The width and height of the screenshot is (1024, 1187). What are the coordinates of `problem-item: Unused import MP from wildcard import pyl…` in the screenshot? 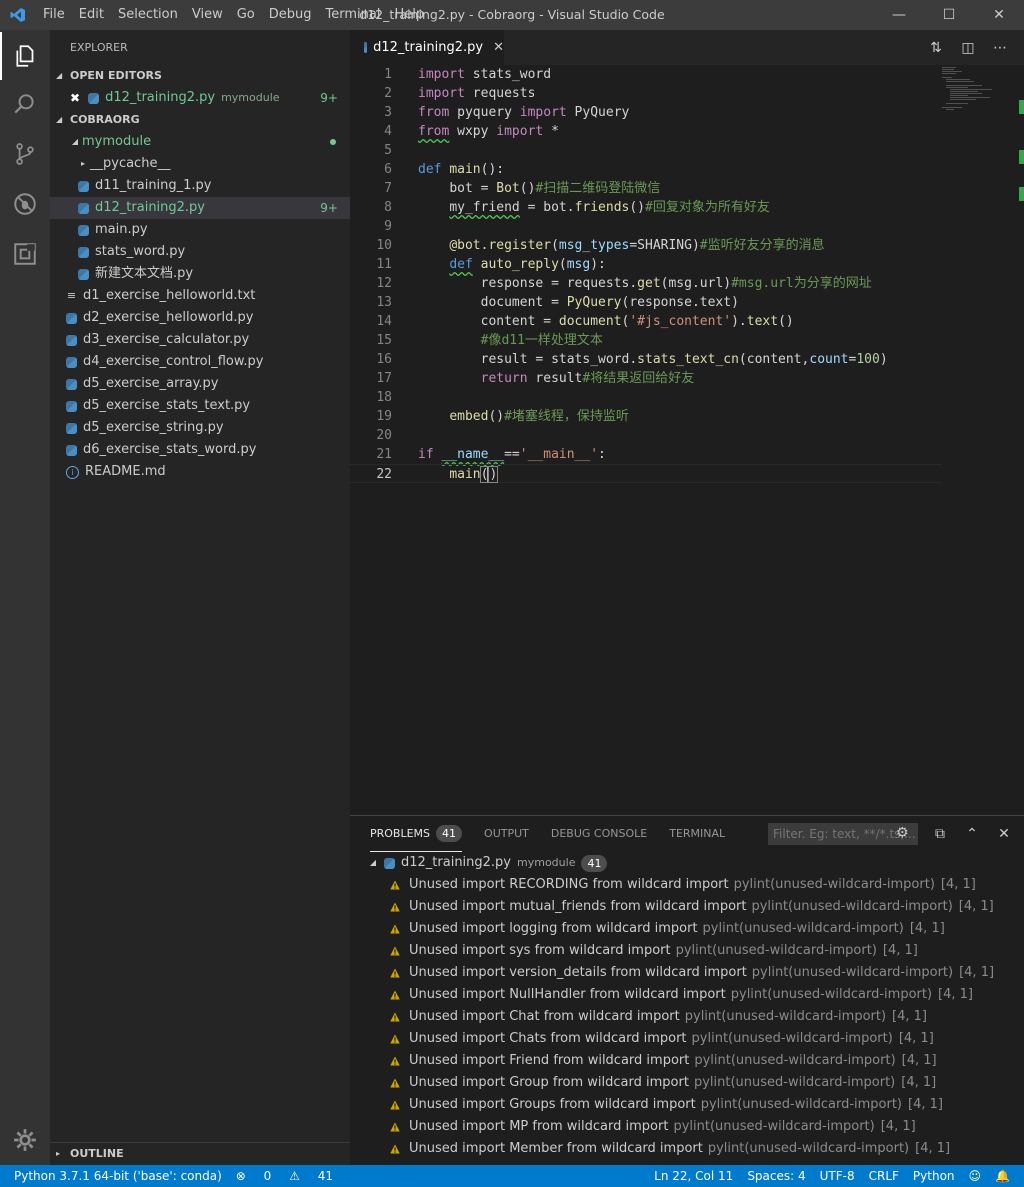 It's located at (687, 1127).